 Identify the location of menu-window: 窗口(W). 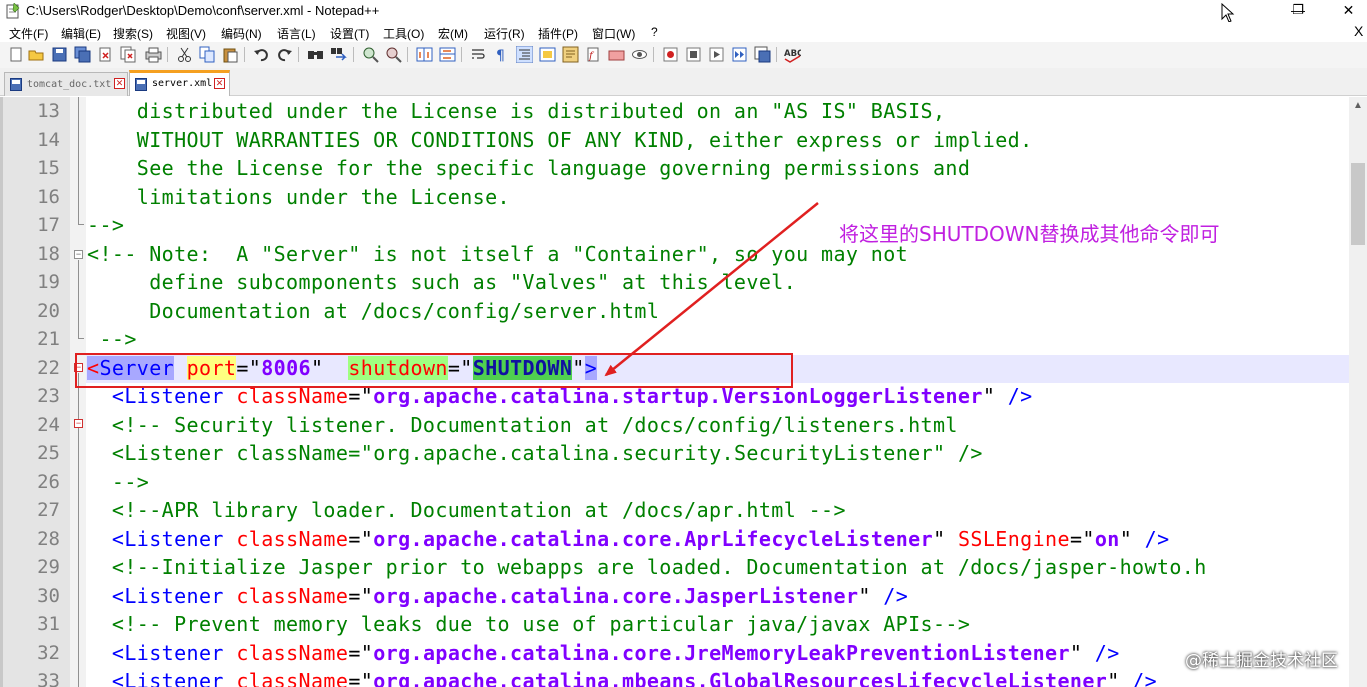
(613, 33).